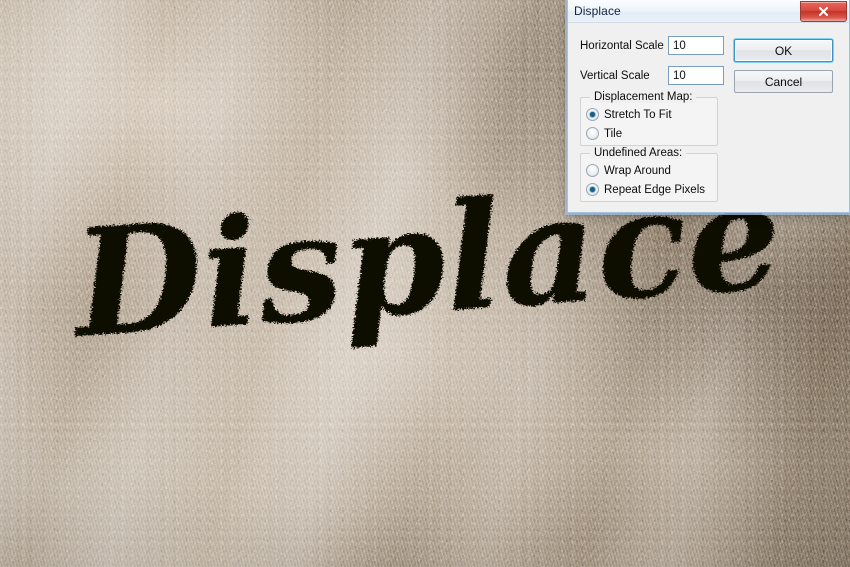  I want to click on radio-wrap-around-icon, so click(592, 170).